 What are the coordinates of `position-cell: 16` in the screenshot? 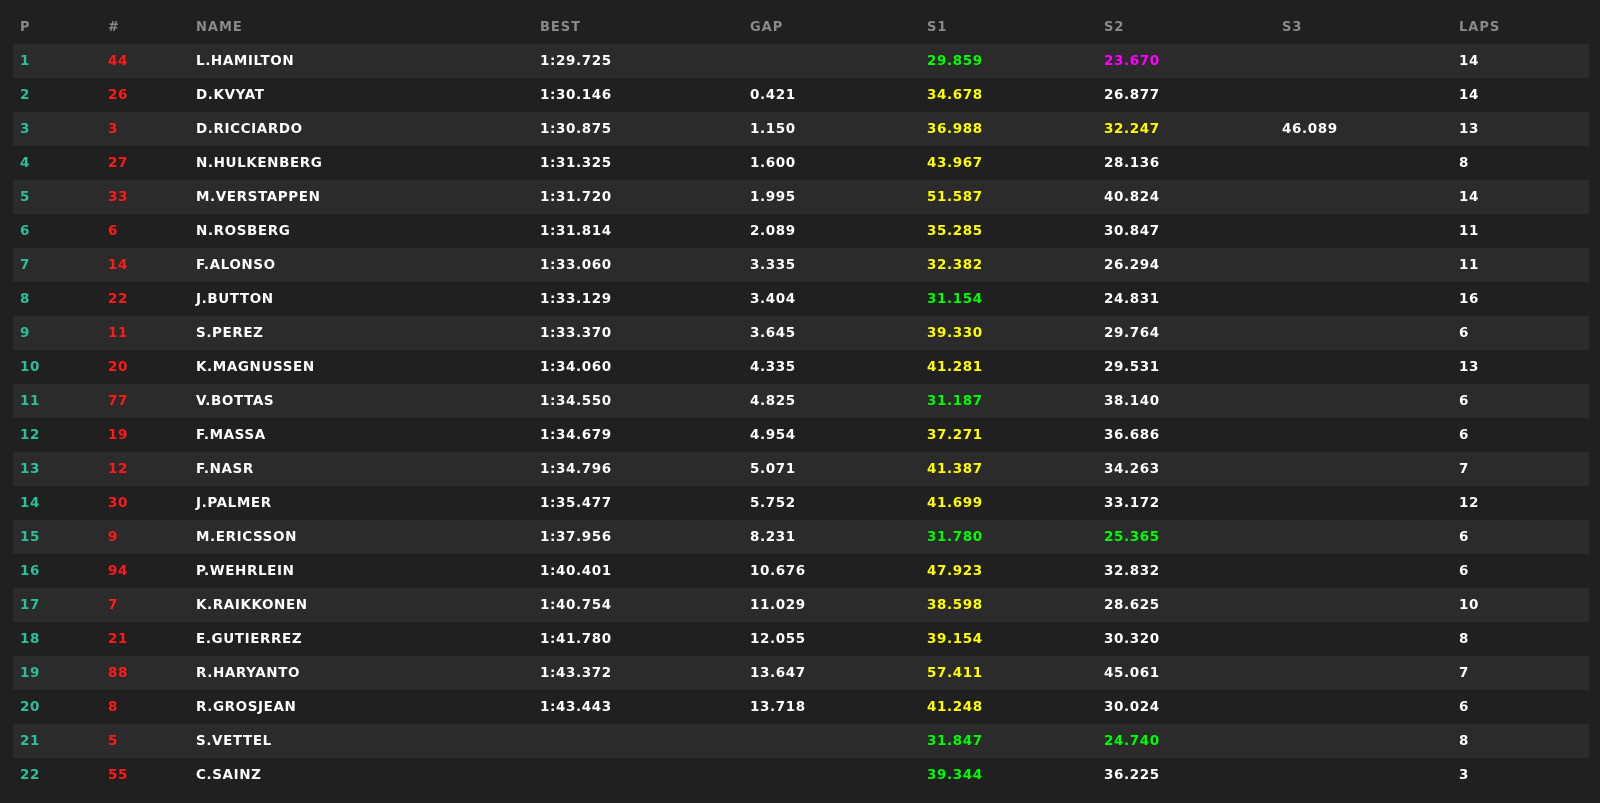 It's located at (30, 571).